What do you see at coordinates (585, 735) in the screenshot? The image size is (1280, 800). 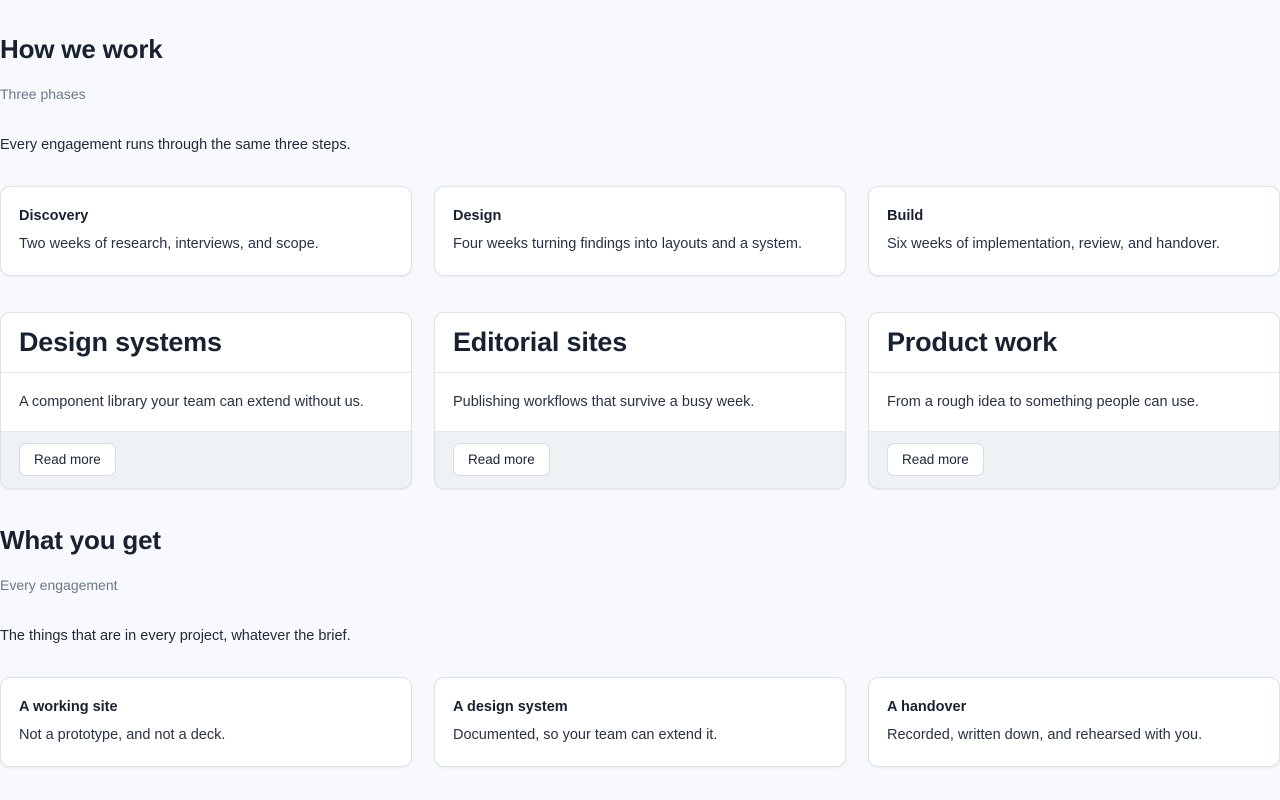 I see `deliverable-text: Documented, so your team can extend it.` at bounding box center [585, 735].